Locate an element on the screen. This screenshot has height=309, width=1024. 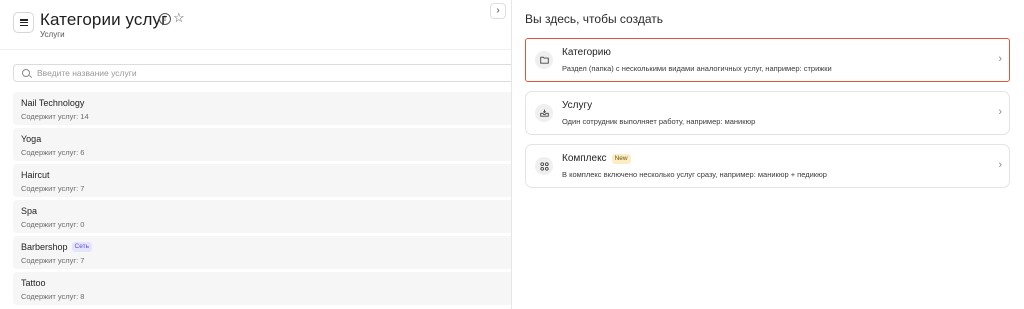
folder-icon is located at coordinates (544, 60).